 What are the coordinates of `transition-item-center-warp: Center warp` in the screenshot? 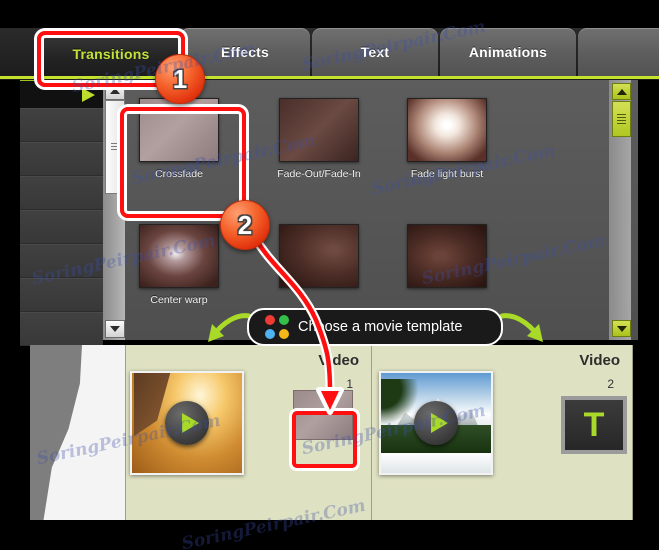 It's located at (179, 265).